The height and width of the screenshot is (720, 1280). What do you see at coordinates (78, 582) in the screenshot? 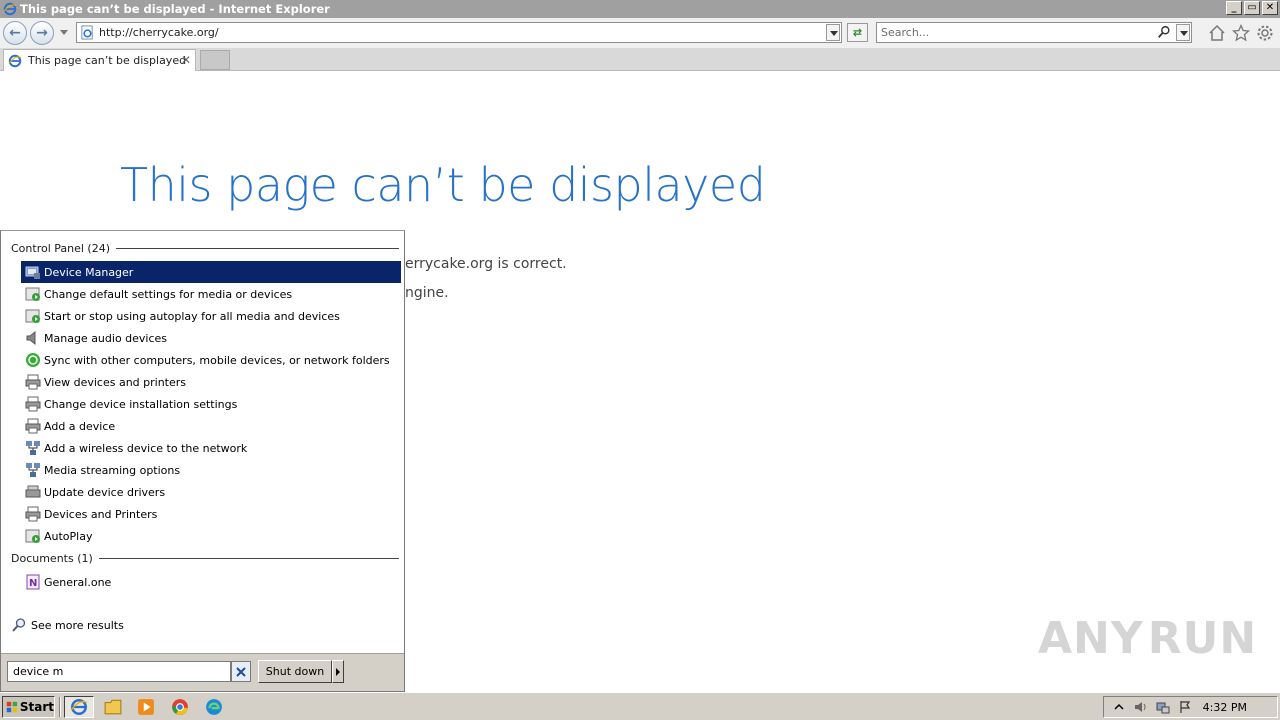
I see `result-label: General.one` at bounding box center [78, 582].